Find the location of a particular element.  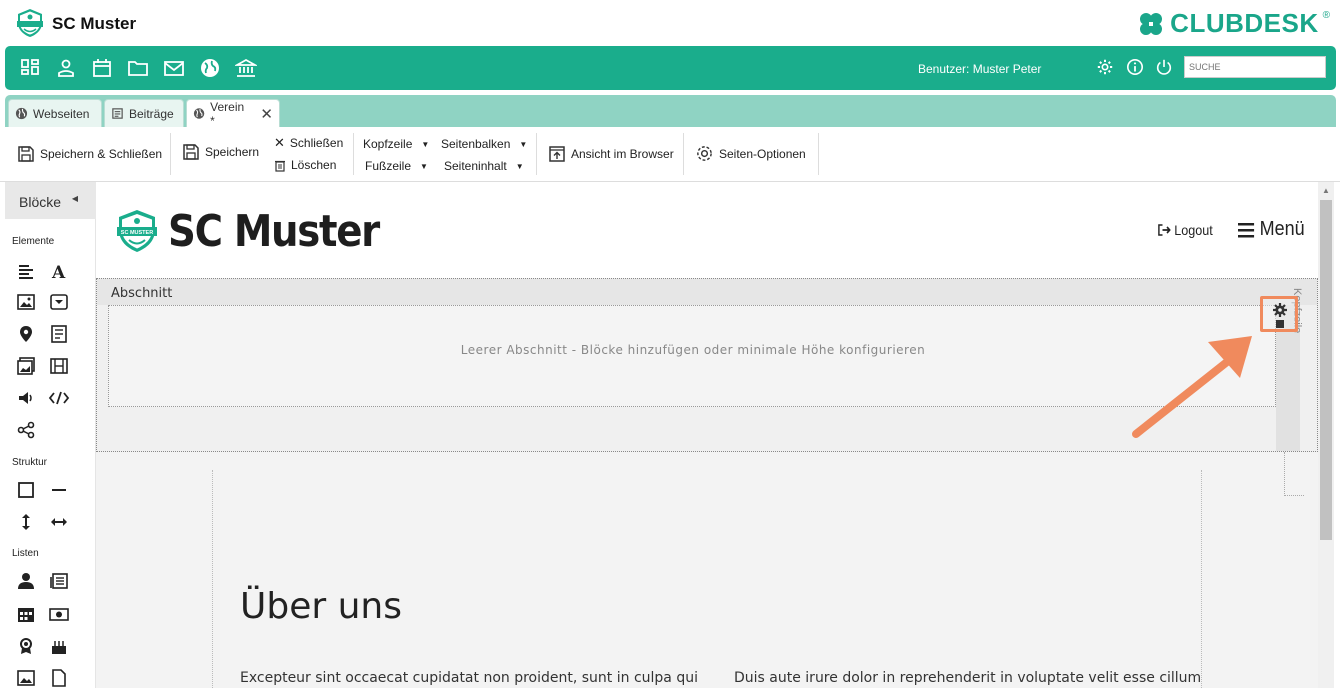

birthday-cake-icon is located at coordinates (59, 646).